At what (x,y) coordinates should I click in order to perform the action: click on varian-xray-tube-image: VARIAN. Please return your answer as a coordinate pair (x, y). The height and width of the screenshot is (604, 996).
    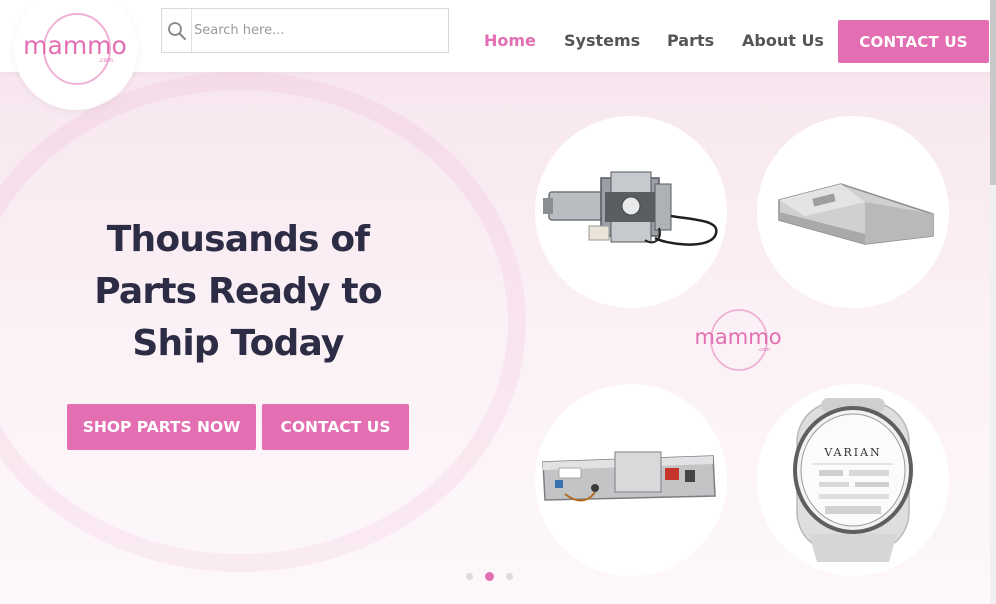
    Looking at the image, I should click on (853, 480).